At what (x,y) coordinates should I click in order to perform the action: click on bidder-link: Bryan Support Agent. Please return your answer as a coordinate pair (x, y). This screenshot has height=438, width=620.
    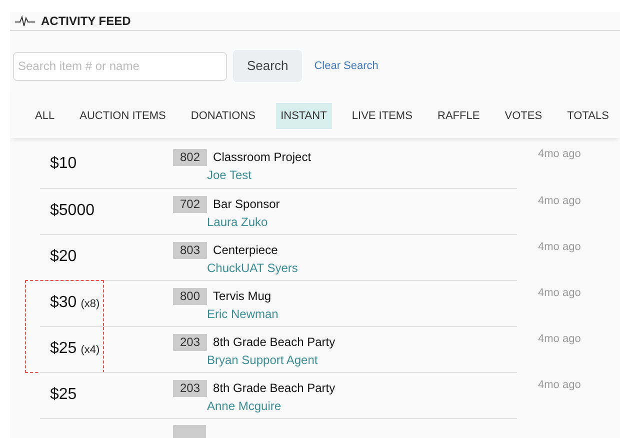
    Looking at the image, I should click on (254, 360).